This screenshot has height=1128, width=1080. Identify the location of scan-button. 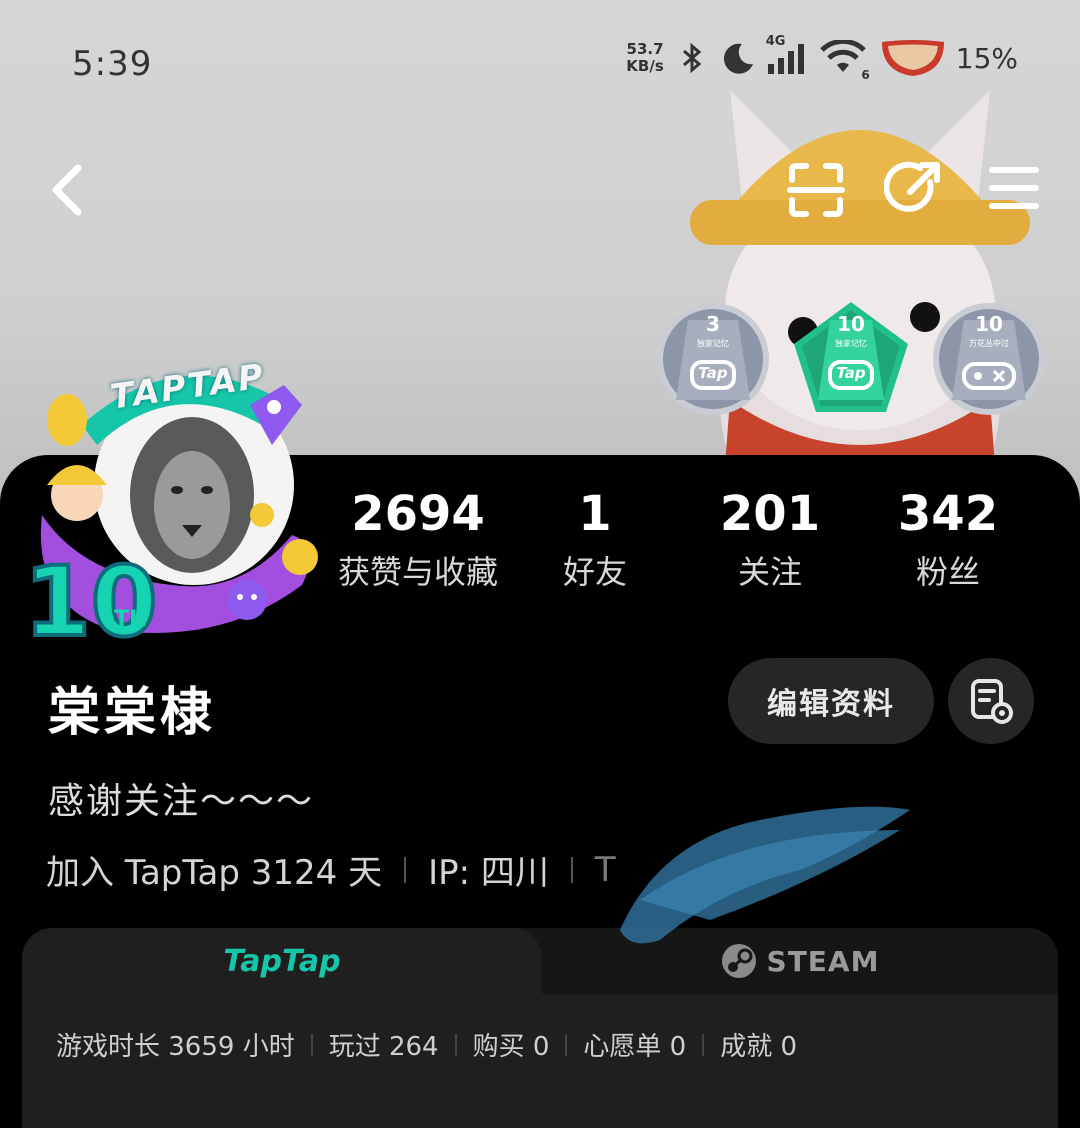
(816, 190).